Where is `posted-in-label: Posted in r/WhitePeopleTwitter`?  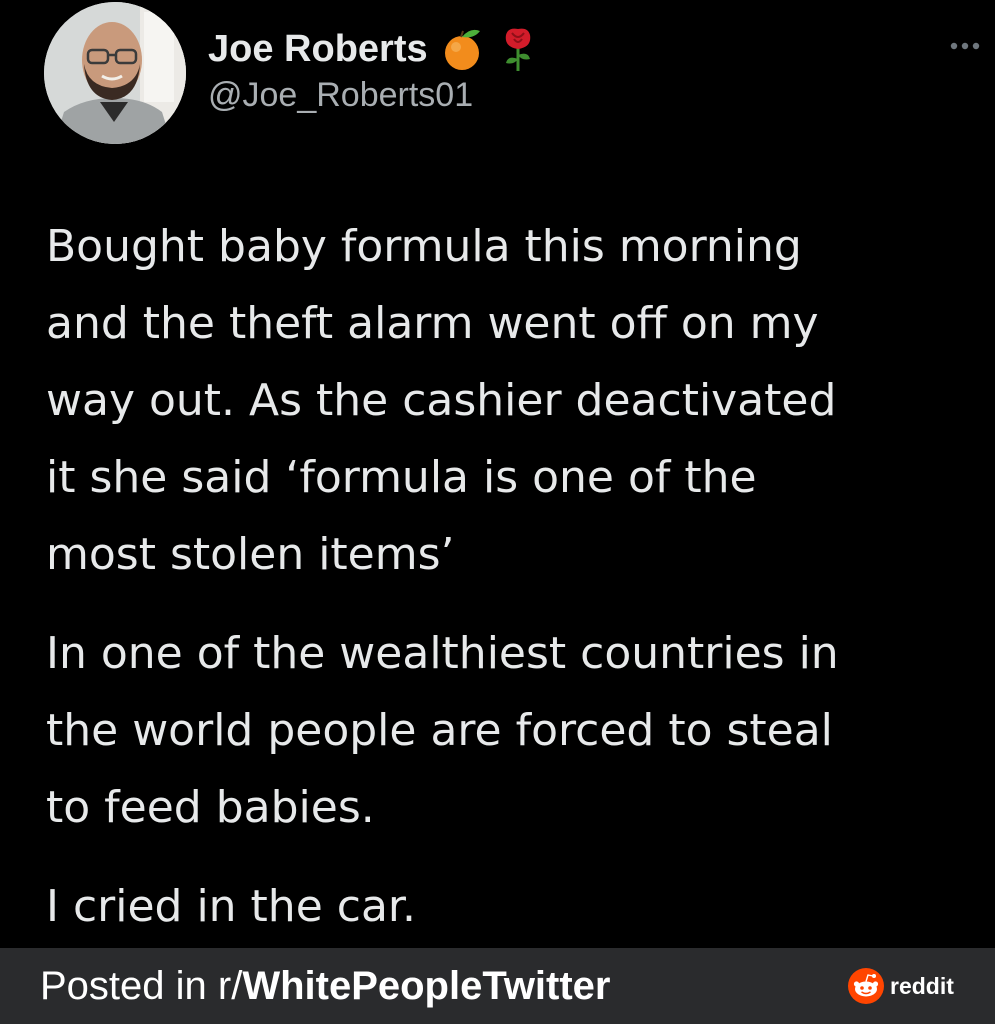
posted-in-label: Posted in r/WhitePeopleTwitter is located at coordinates (325, 986).